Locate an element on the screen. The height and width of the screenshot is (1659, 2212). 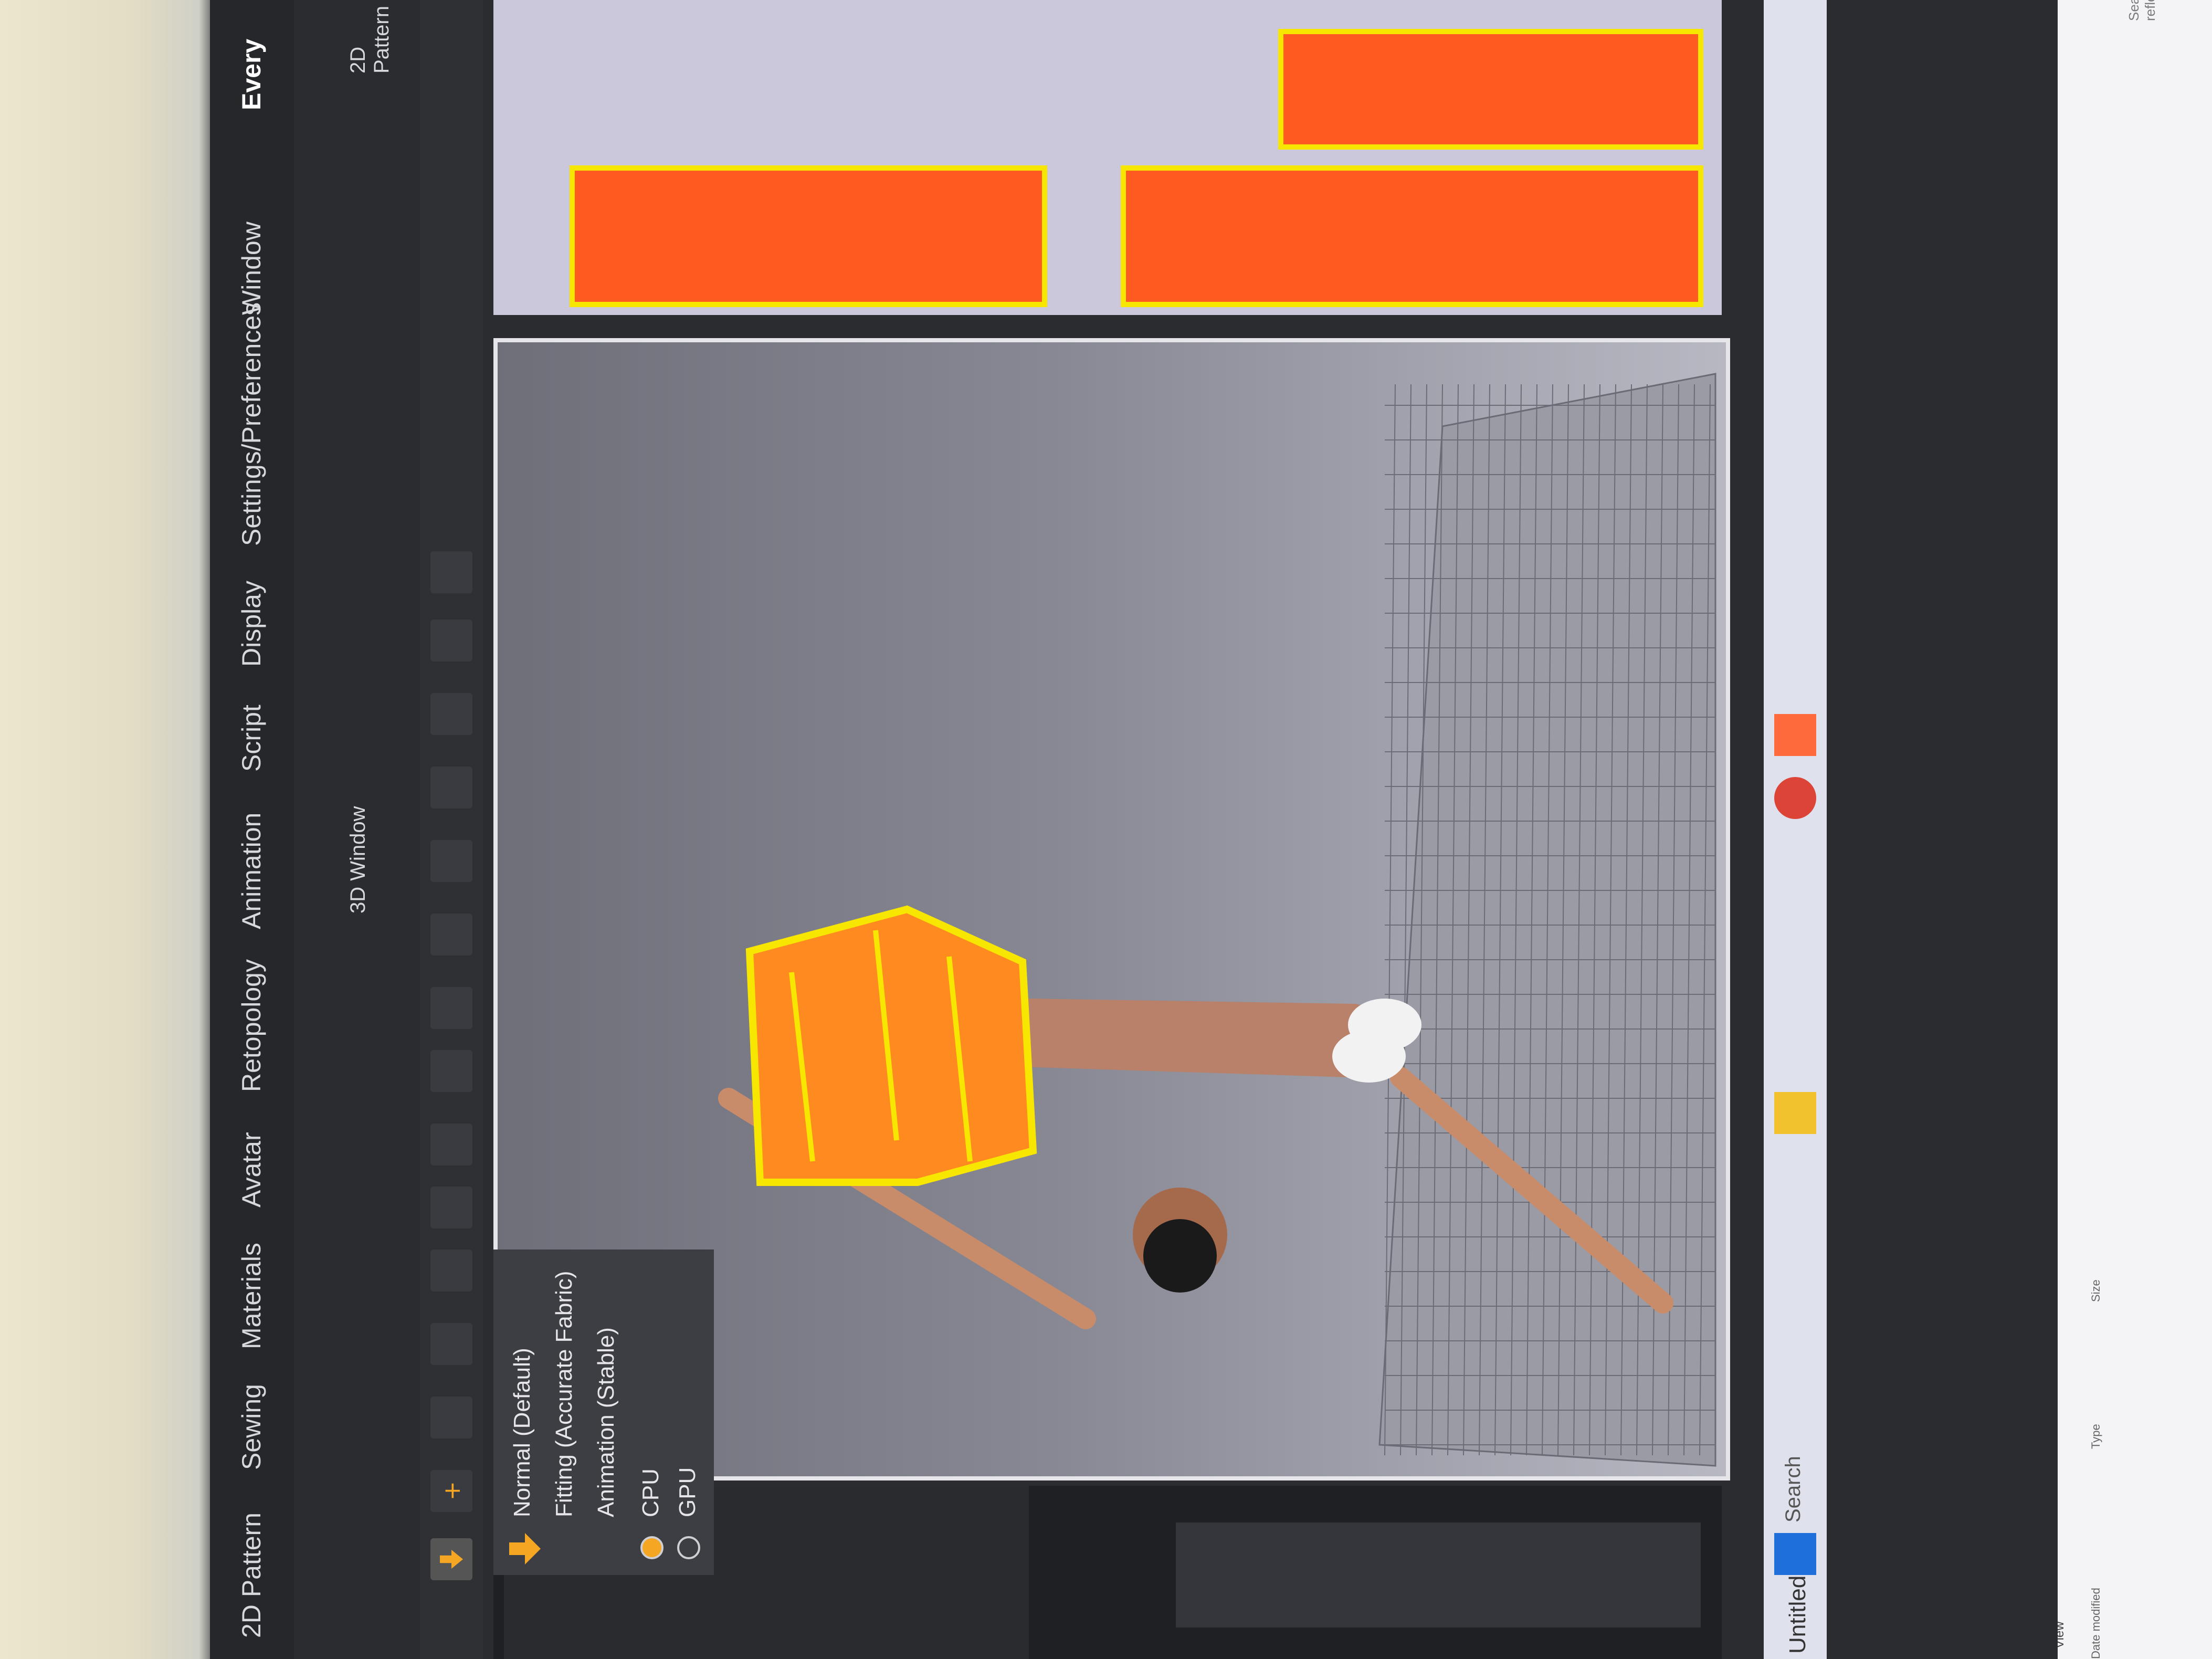
workspace-selector: Every is located at coordinates (251, 74).